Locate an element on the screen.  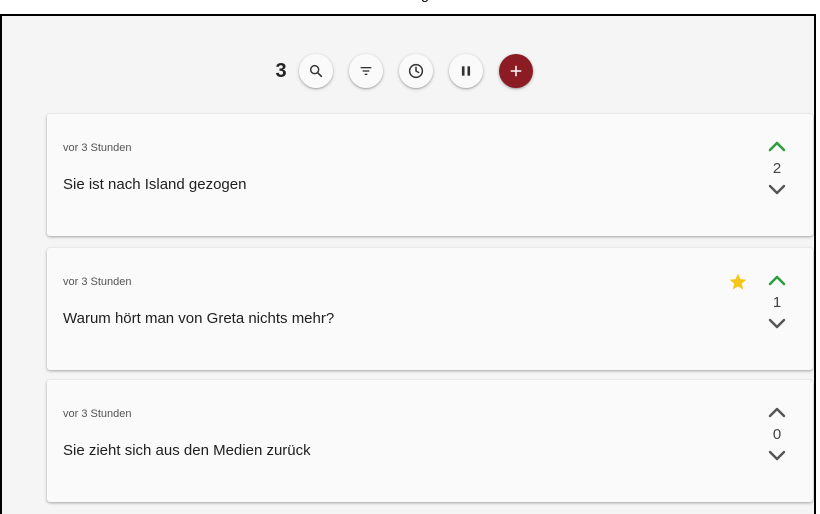
search-icon is located at coordinates (315, 71).